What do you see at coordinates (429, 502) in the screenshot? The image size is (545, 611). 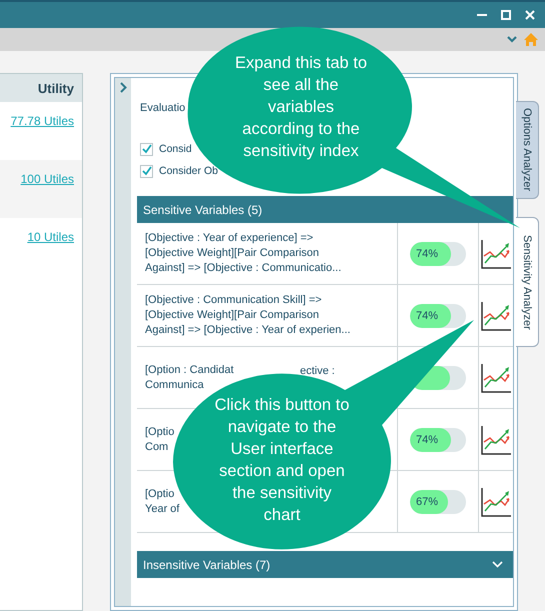 I see `sensitivity-fill: 67%` at bounding box center [429, 502].